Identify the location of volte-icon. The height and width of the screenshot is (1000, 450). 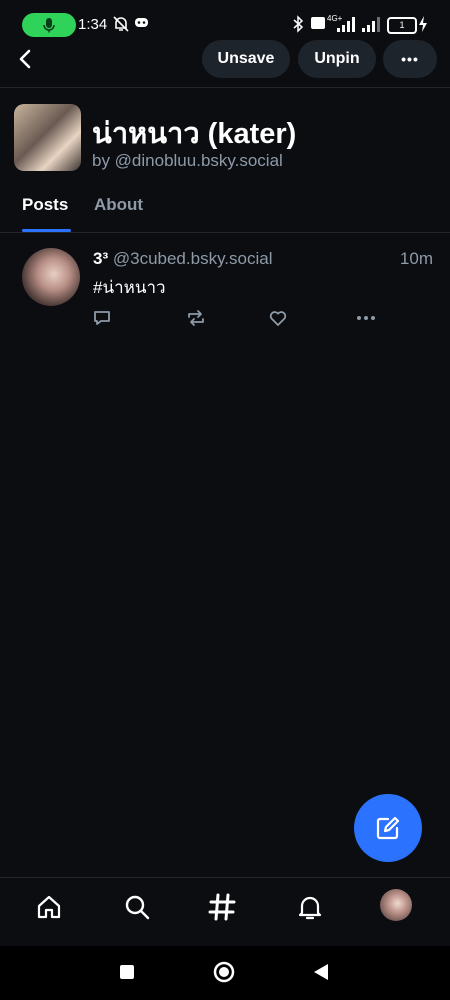
(318, 23).